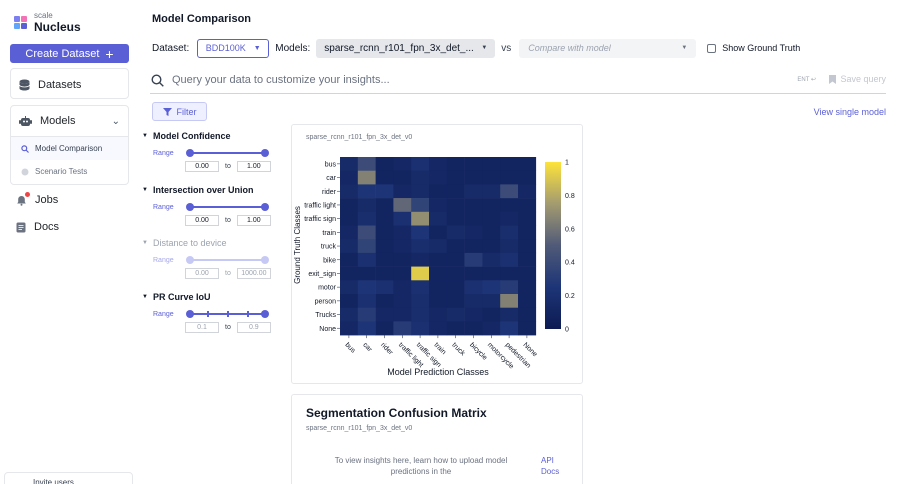 The image size is (900, 484). What do you see at coordinates (712, 48) in the screenshot?
I see `show-ground-truth-checkbox` at bounding box center [712, 48].